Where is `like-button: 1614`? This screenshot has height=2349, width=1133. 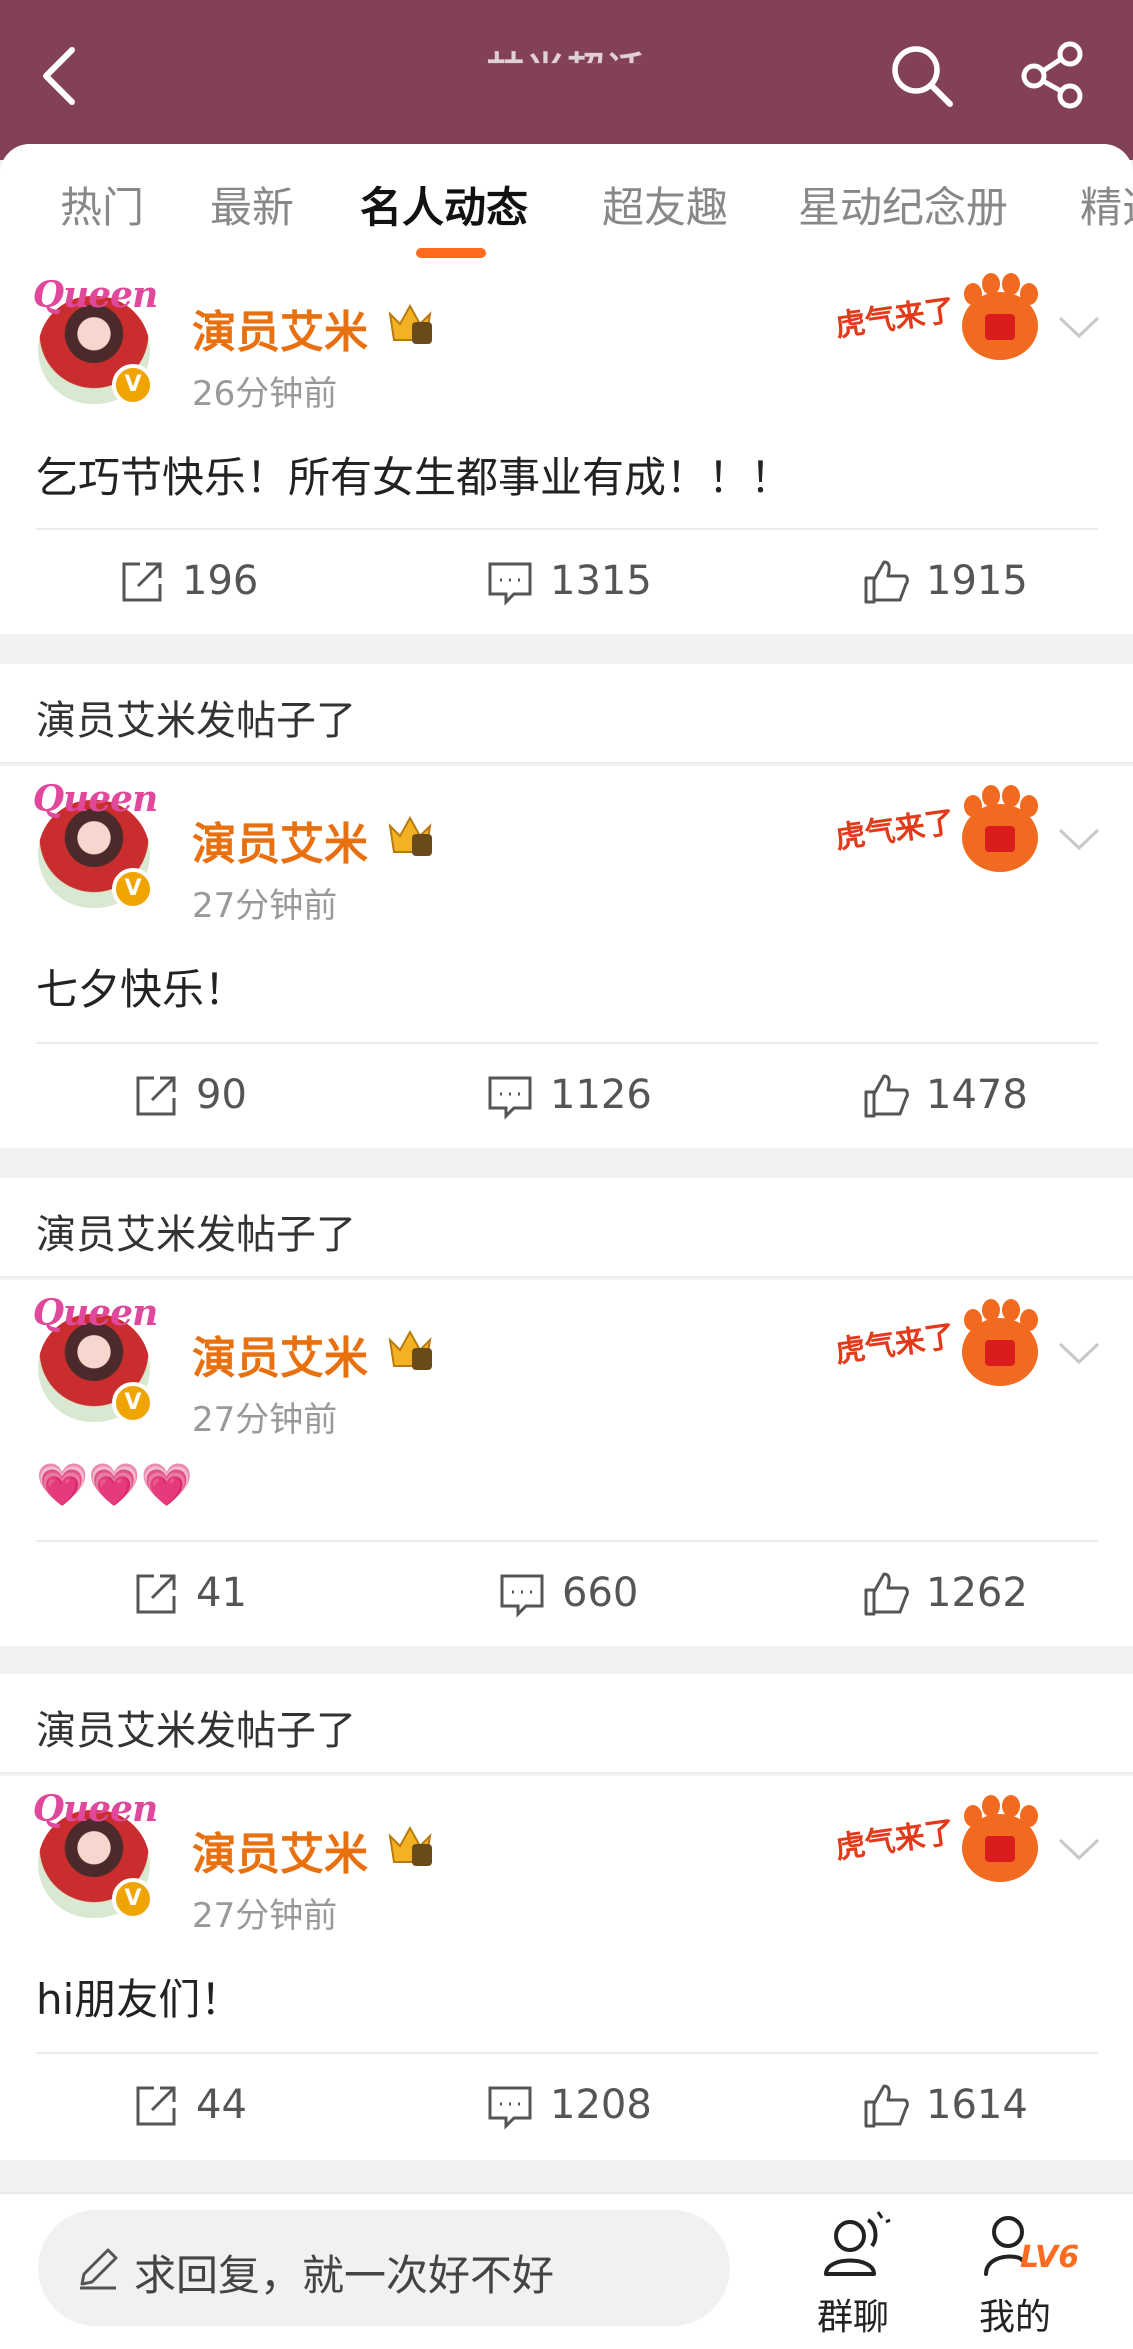 like-button: 1614 is located at coordinates (962, 2106).